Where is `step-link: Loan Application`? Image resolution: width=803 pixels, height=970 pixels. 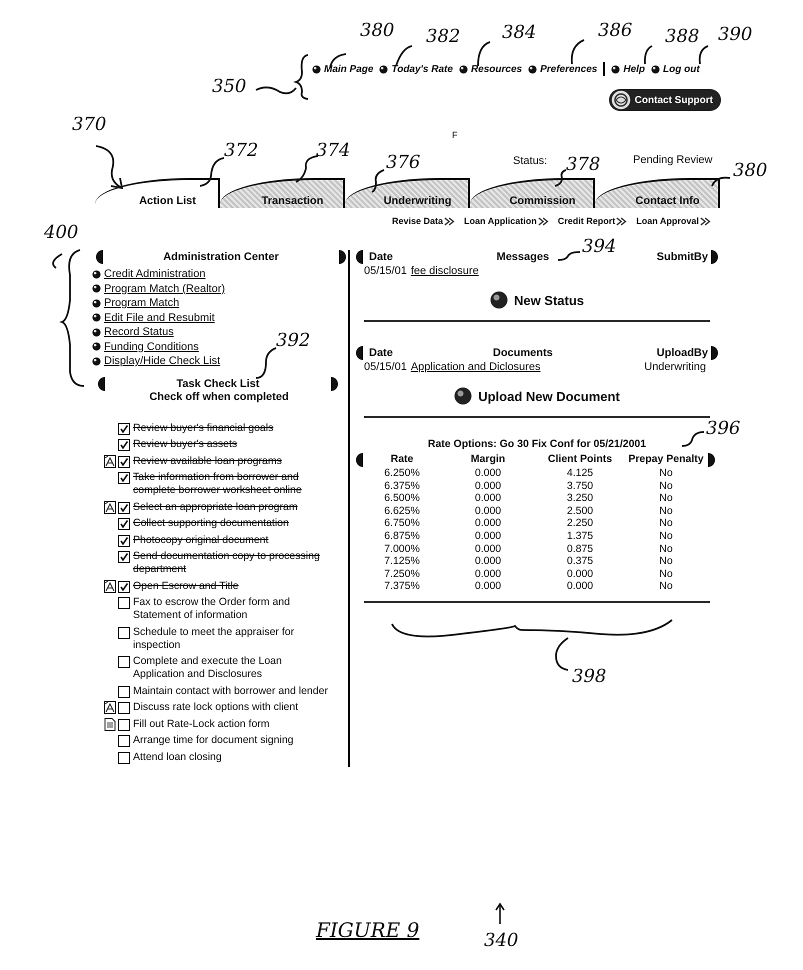
step-link: Loan Application is located at coordinates (507, 221).